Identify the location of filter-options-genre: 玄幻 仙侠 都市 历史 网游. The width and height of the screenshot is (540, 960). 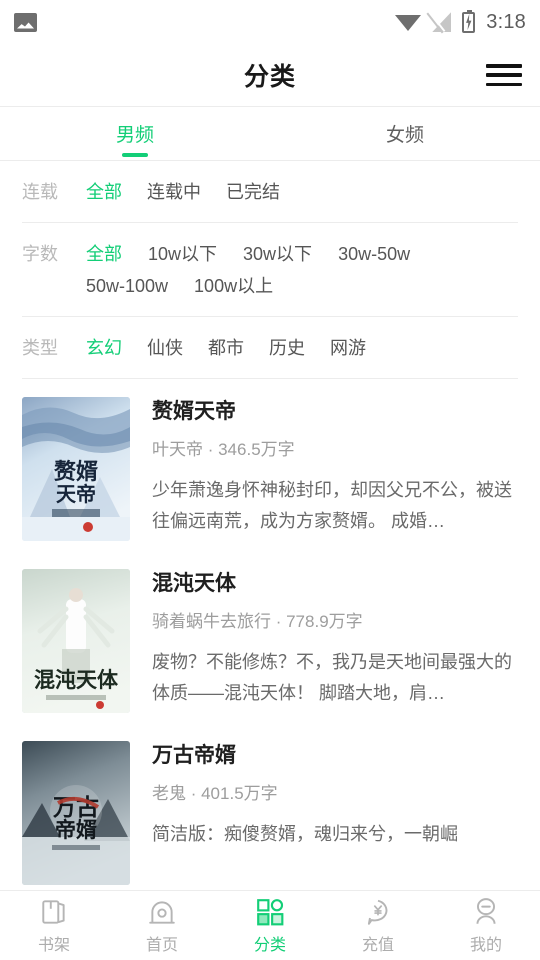
(302, 348).